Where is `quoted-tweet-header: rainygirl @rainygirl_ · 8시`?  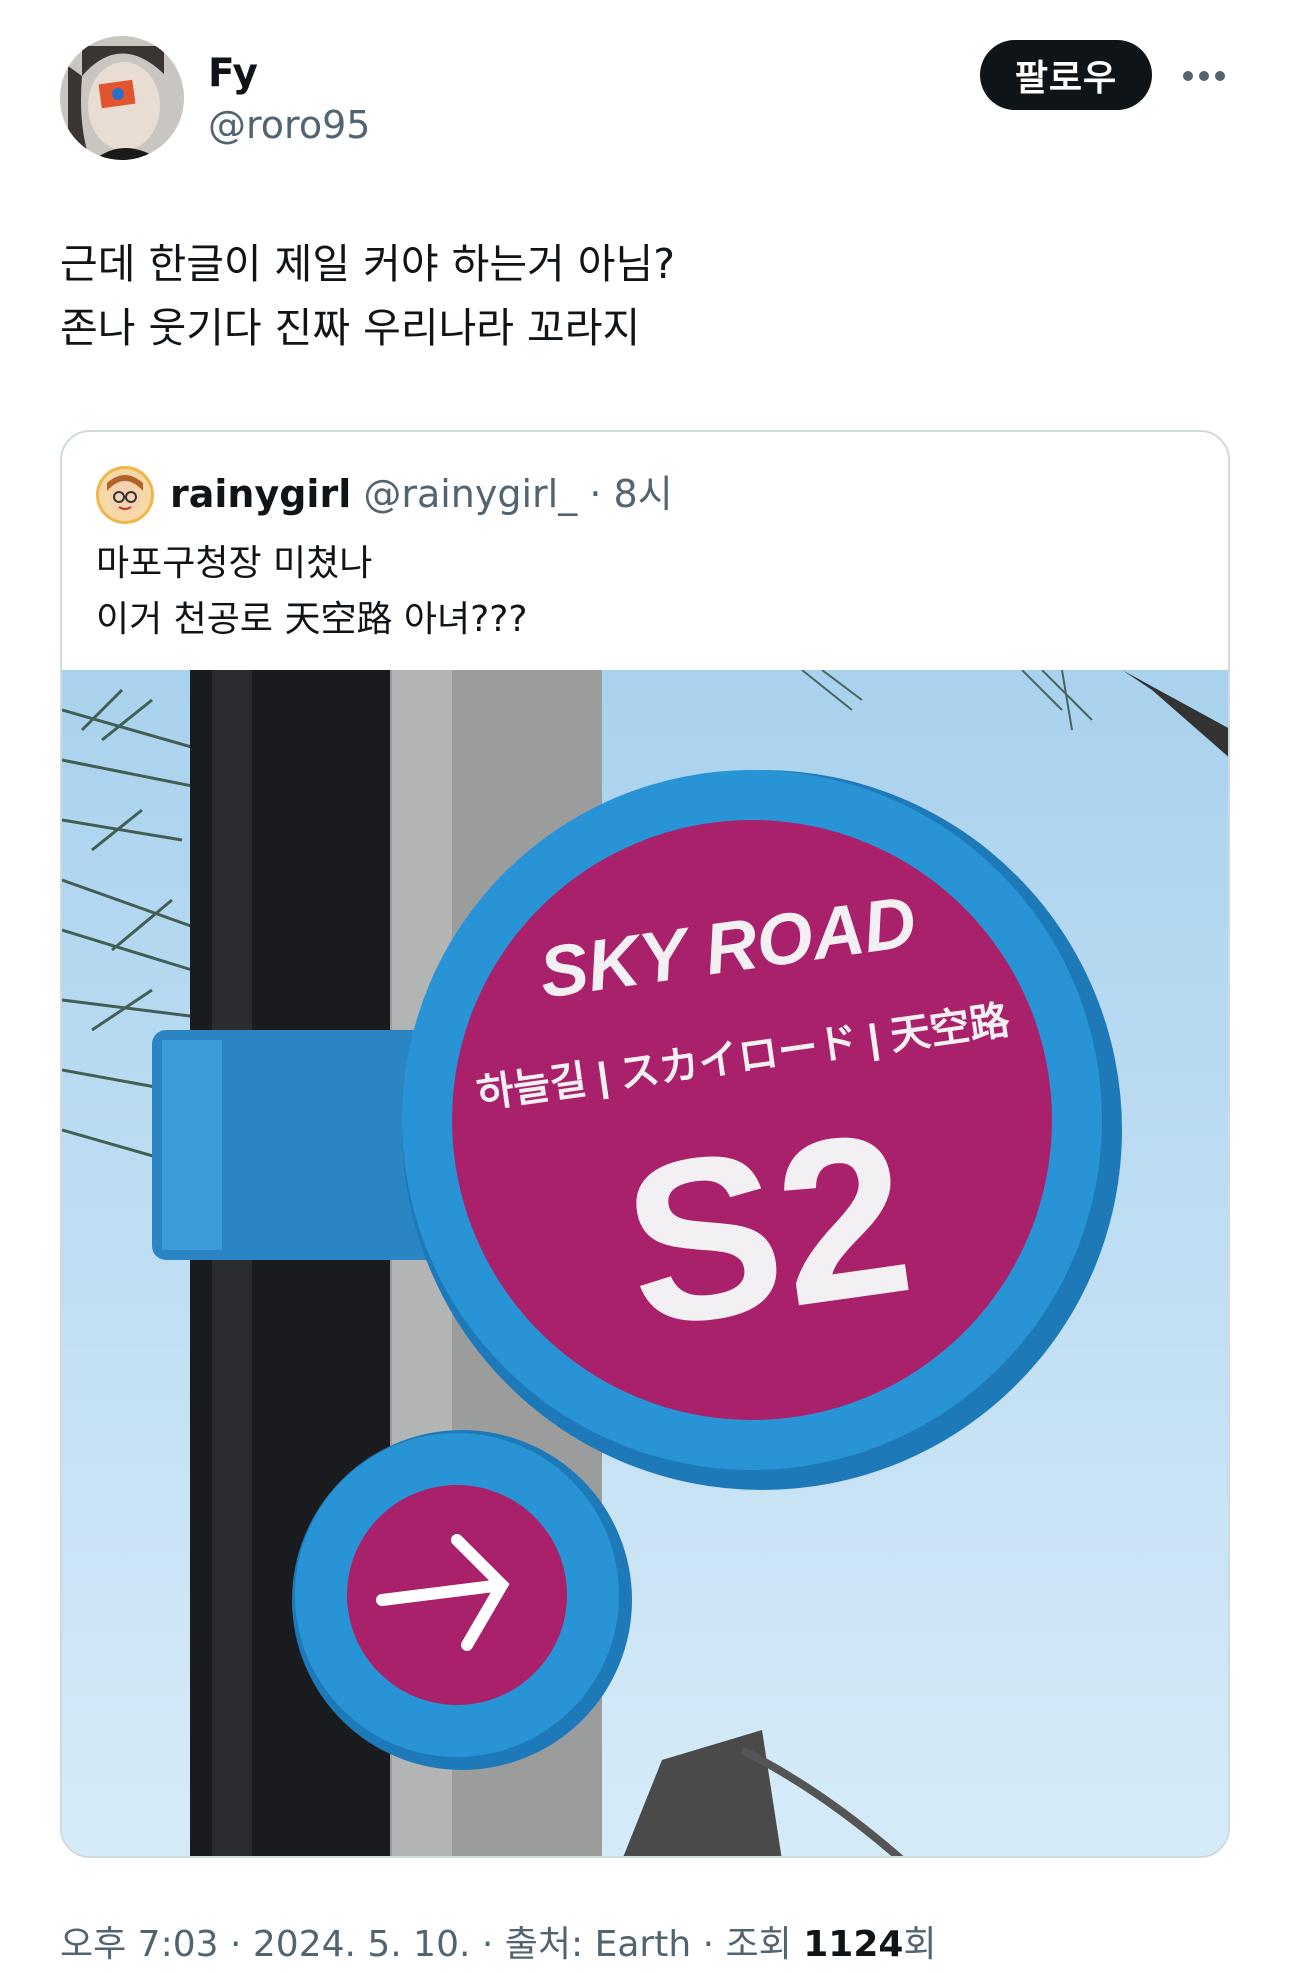 quoted-tweet-header: rainygirl @rainygirl_ · 8시 is located at coordinates (421, 494).